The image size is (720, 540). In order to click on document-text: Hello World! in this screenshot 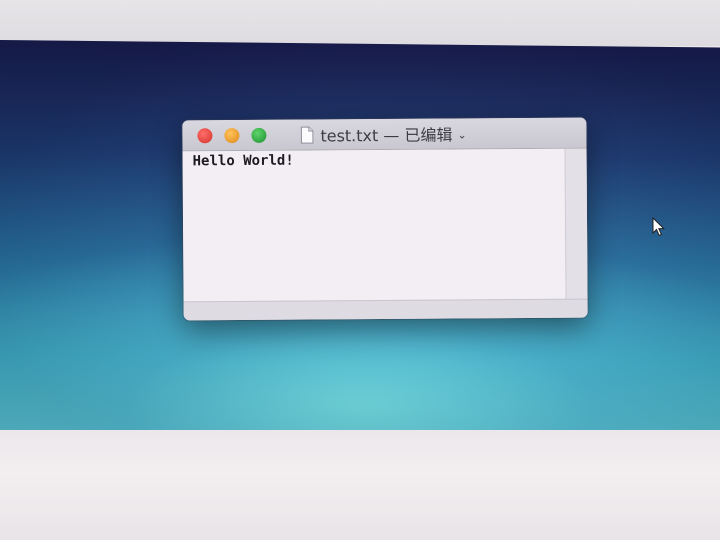, I will do `click(243, 161)`.